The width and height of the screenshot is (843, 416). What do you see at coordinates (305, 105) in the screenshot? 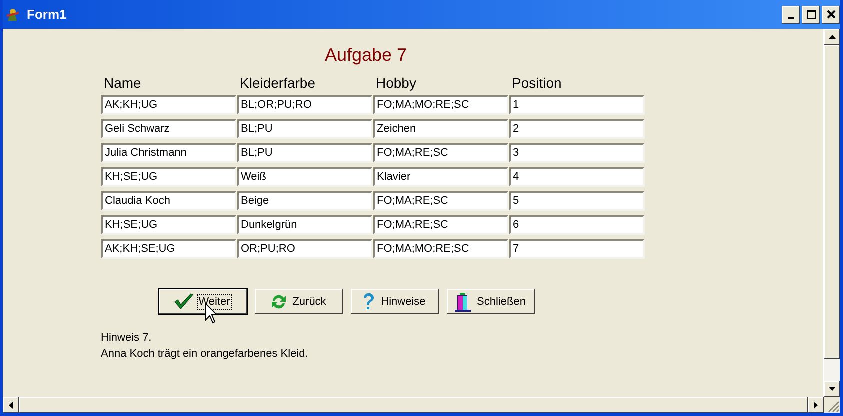
I see `text-field: BL;OR;PU;RO` at bounding box center [305, 105].